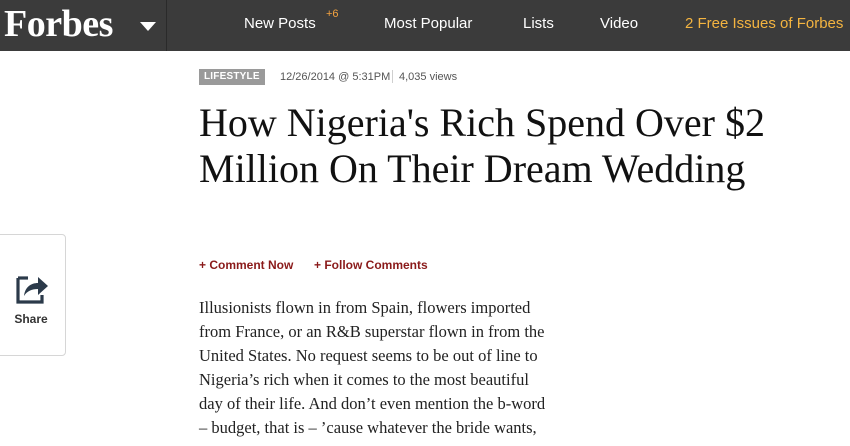 The image size is (850, 446). Describe the element at coordinates (166, 25) in the screenshot. I see `nav-divider` at that location.